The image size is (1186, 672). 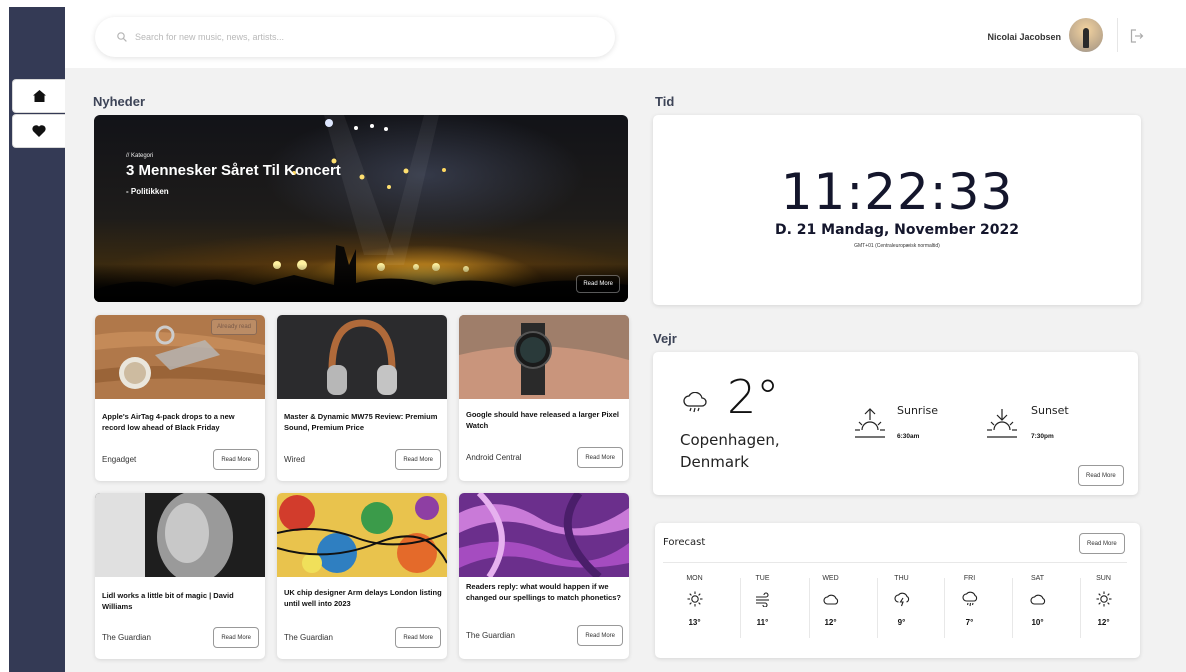 I want to click on forecast-day: MON 13°, so click(x=694, y=601).